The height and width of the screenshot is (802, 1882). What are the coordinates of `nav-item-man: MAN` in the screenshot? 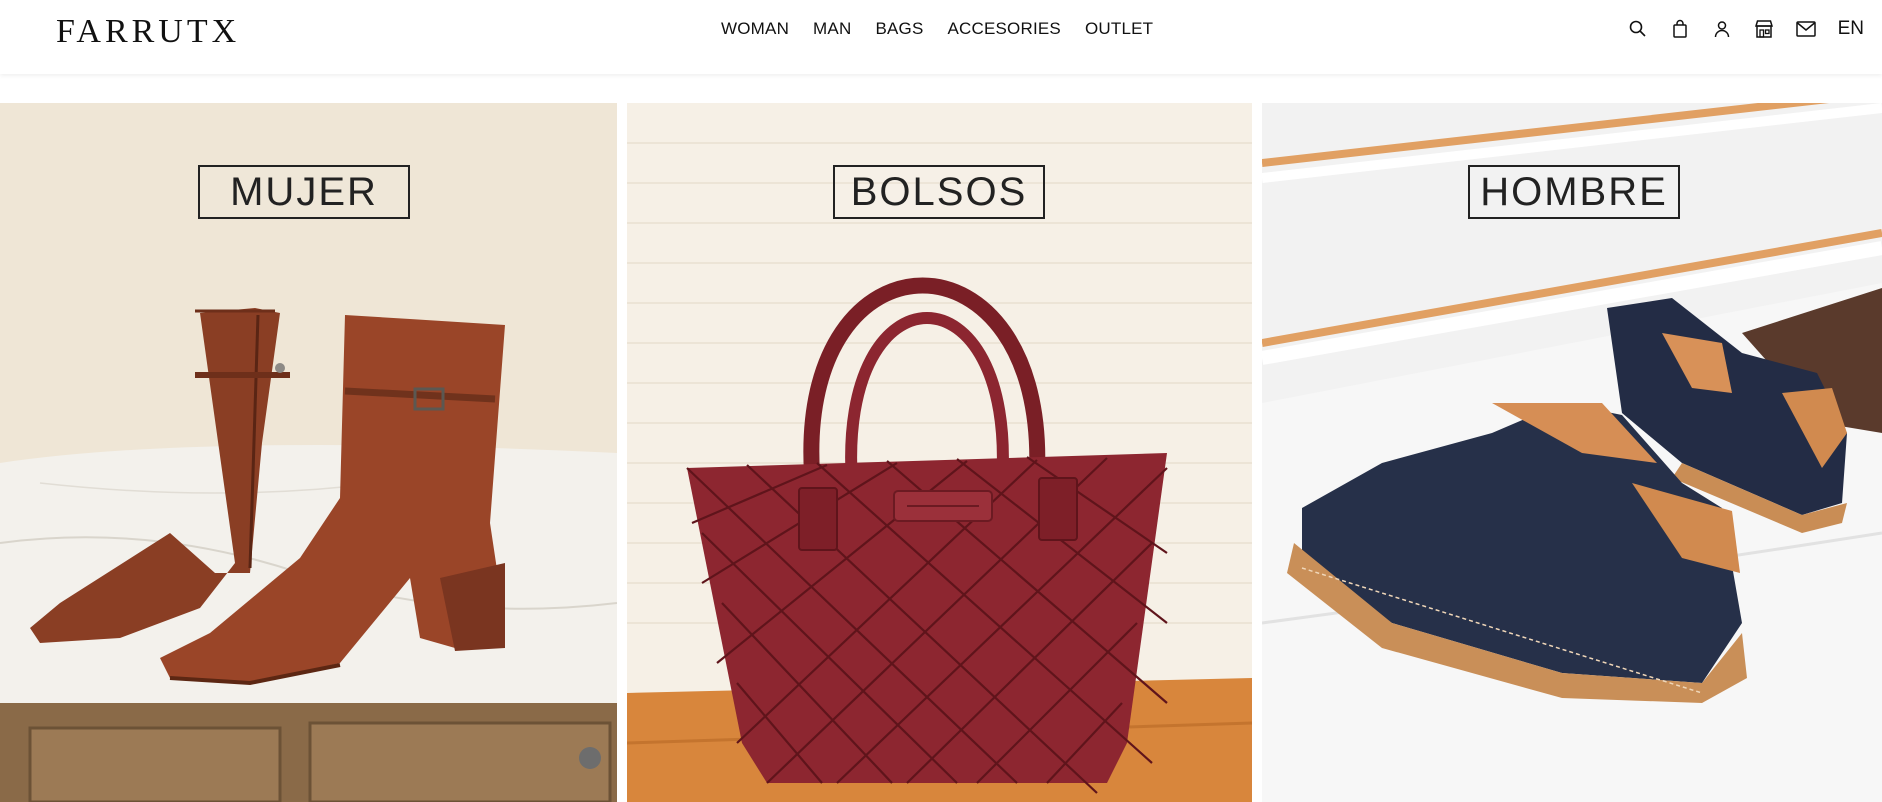 It's located at (832, 29).